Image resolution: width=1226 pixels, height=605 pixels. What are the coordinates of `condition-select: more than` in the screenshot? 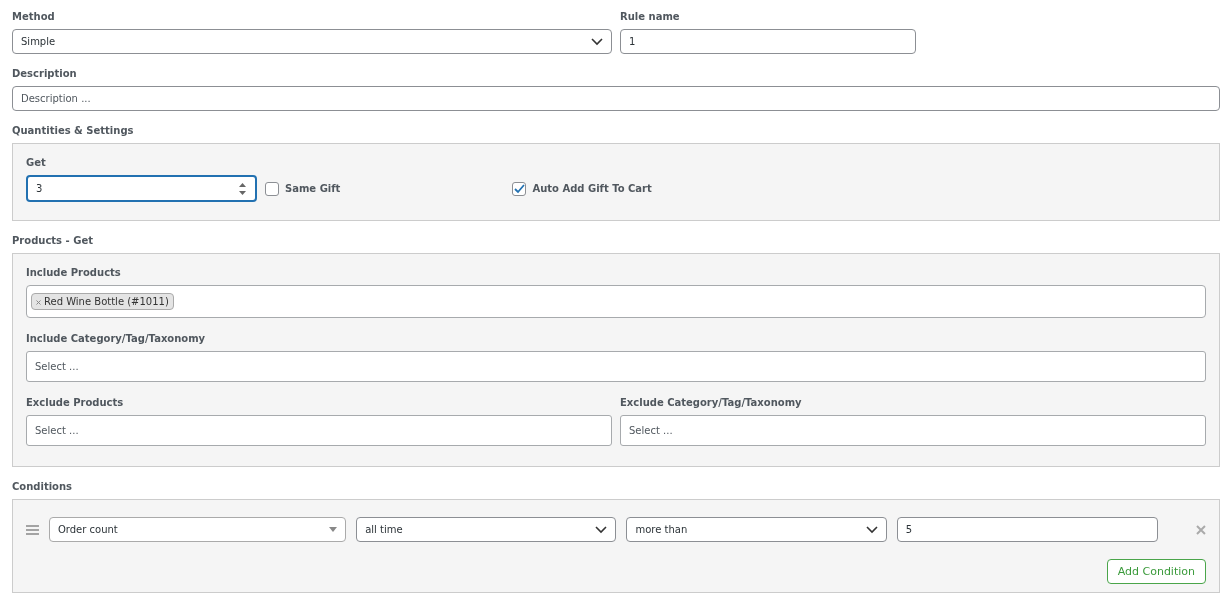 It's located at (756, 529).